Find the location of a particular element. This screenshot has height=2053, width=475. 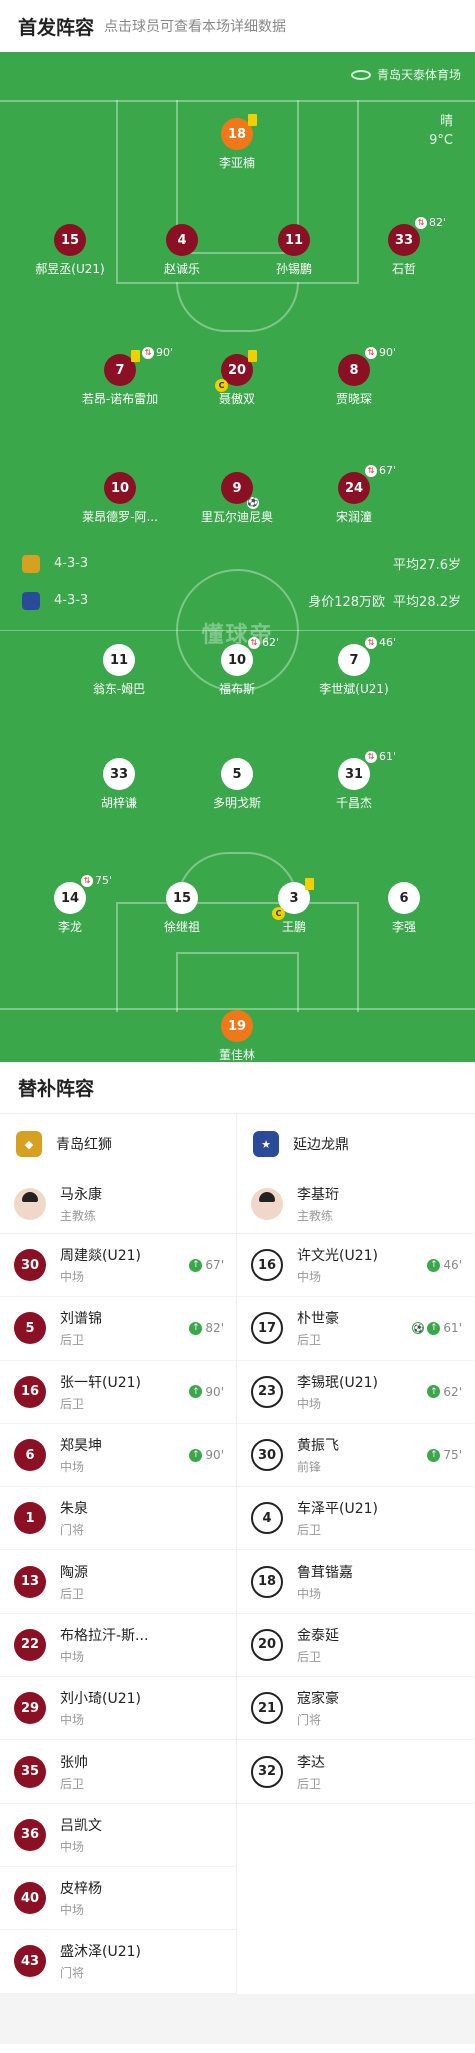

home-sub-row: 5 刘谱锦 后卫 ↑ 82' is located at coordinates (118, 1329).